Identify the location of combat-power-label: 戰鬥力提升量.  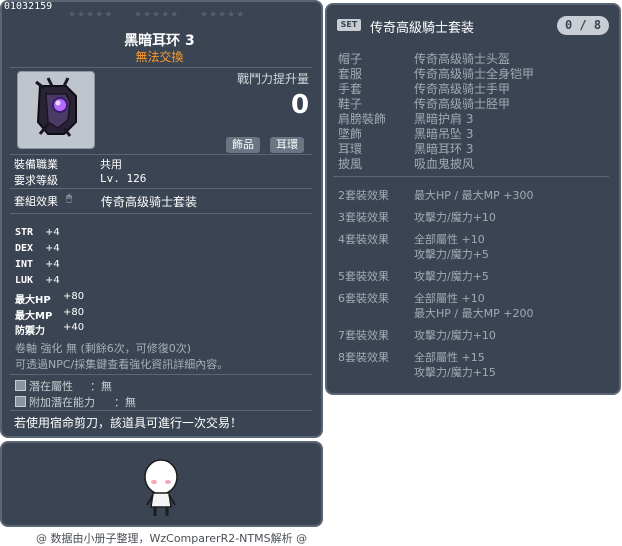
(273, 79).